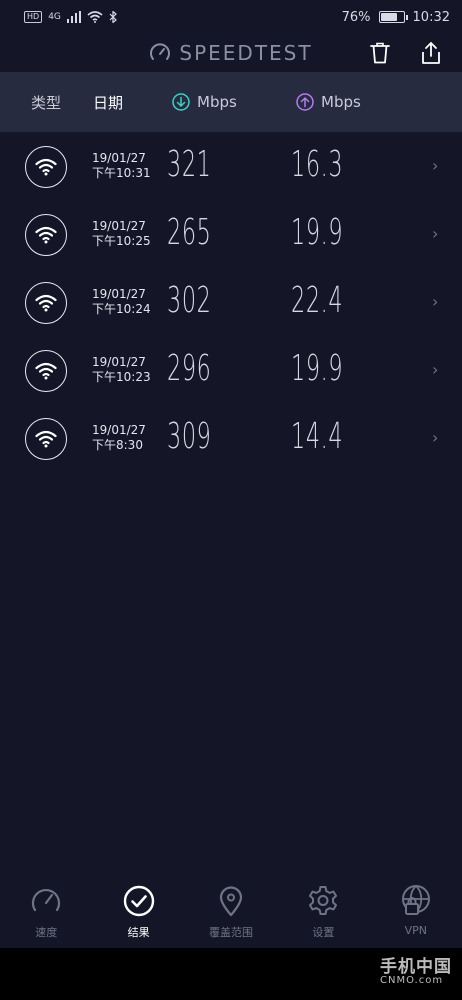 This screenshot has height=1000, width=462. Describe the element at coordinates (431, 17) in the screenshot. I see `clock: 10:32` at that location.